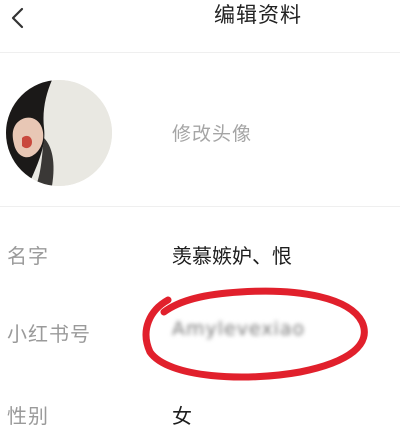  I want to click on avatar-image, so click(59, 133).